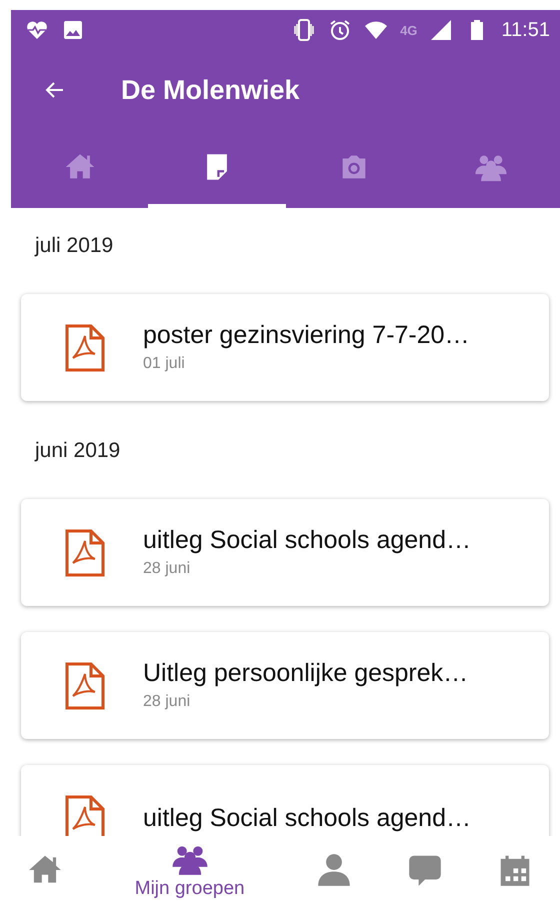  Describe the element at coordinates (190, 870) in the screenshot. I see `nav-item: Mijn groepen` at that location.